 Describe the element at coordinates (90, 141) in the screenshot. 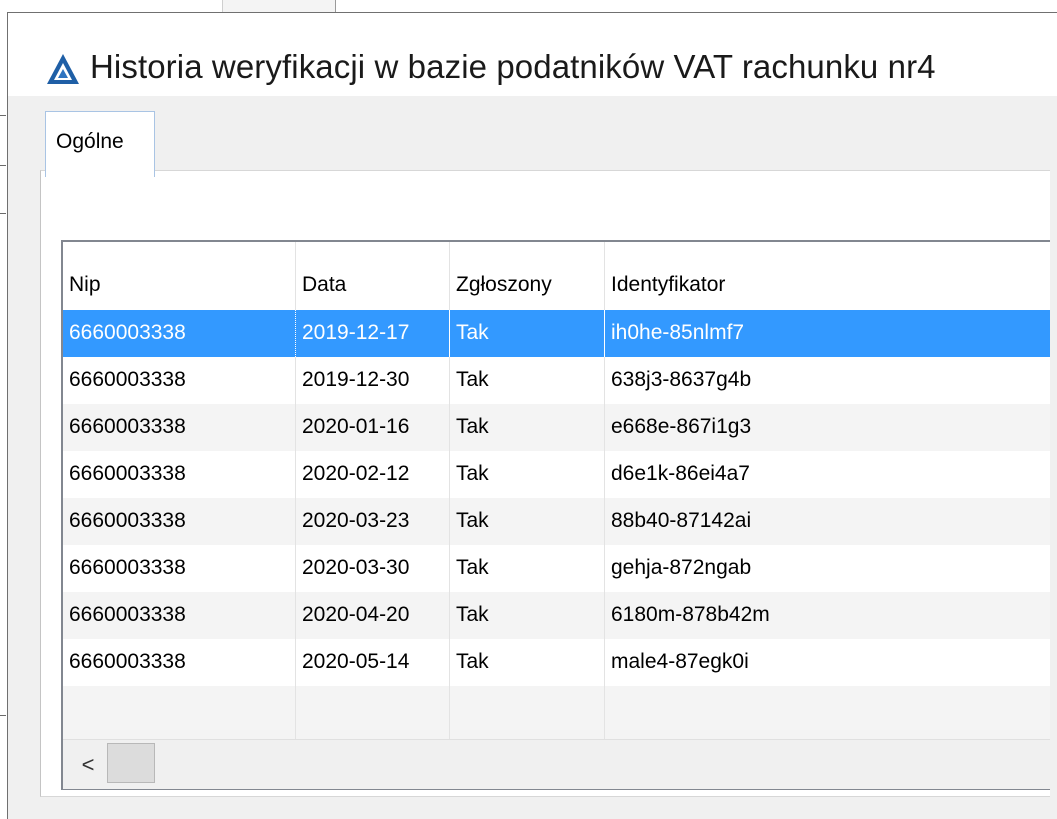

I see `tab-general-label: Ogólne` at that location.